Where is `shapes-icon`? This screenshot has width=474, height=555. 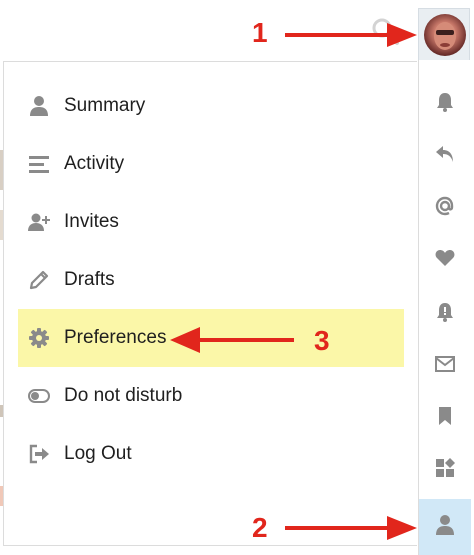
shapes-icon is located at coordinates (445, 470).